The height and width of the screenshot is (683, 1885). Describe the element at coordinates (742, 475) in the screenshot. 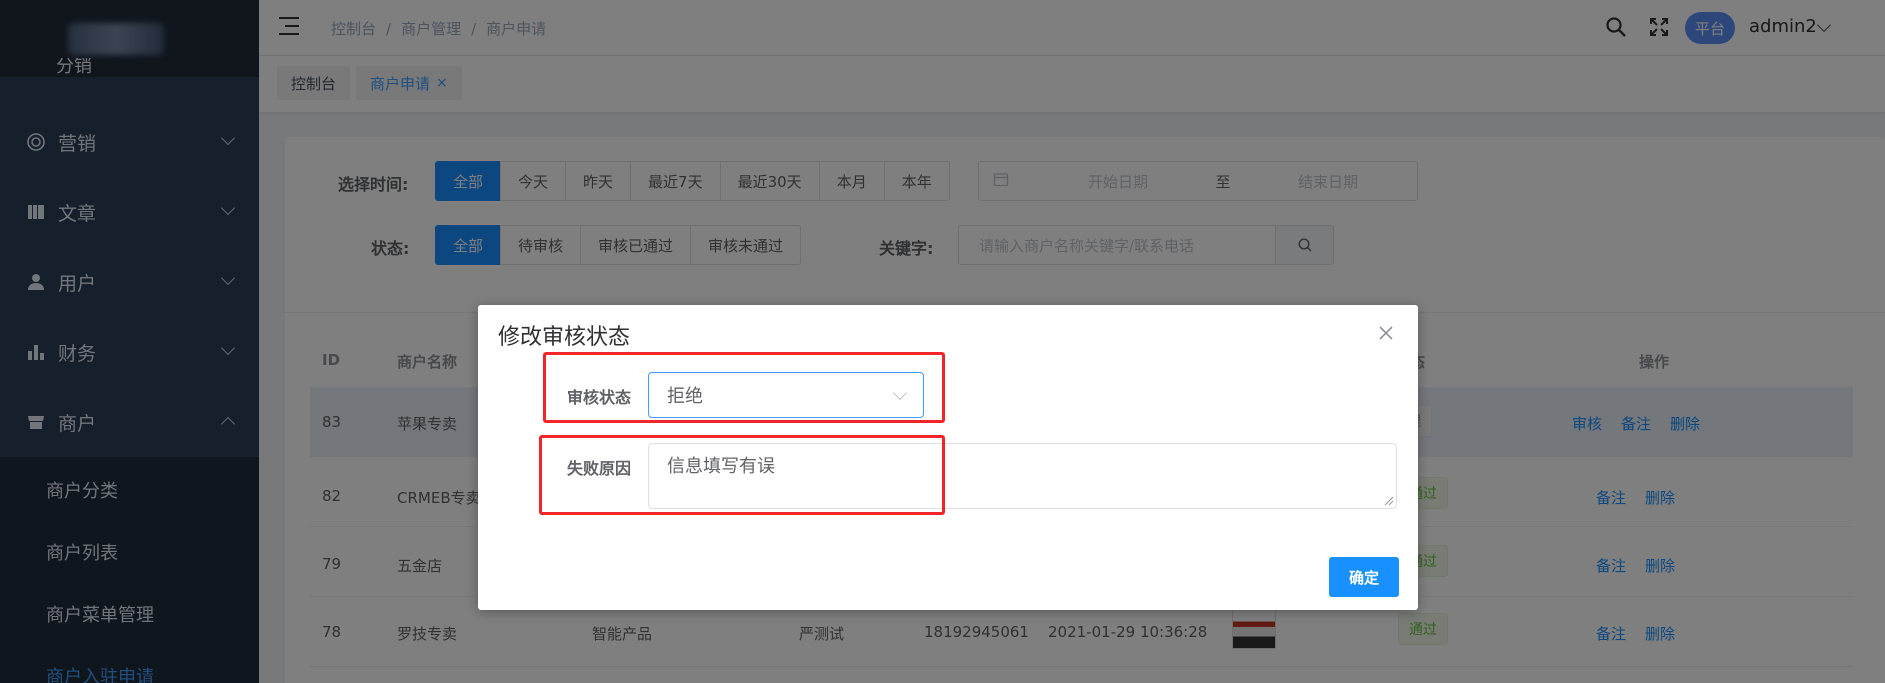

I see `highlight-box-reason` at that location.